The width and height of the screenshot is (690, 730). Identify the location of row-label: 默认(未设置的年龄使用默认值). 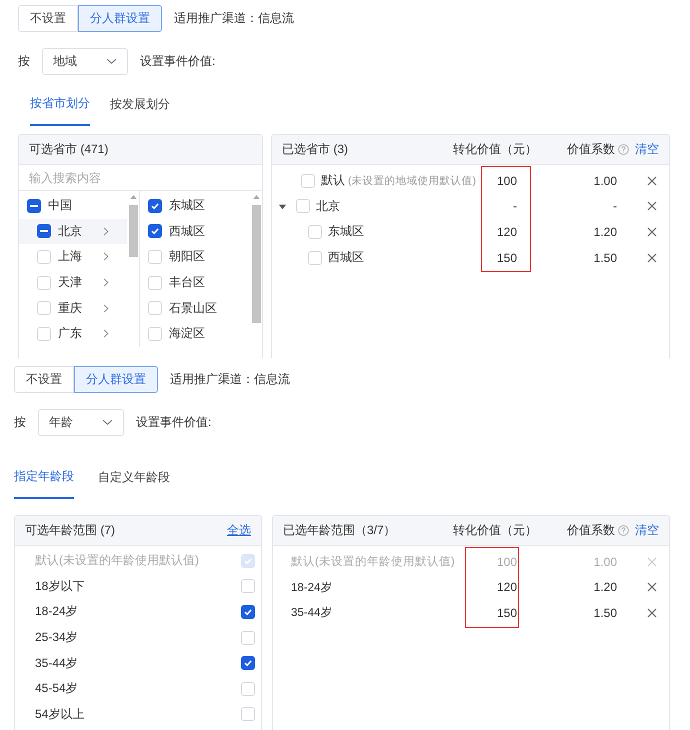
(373, 562).